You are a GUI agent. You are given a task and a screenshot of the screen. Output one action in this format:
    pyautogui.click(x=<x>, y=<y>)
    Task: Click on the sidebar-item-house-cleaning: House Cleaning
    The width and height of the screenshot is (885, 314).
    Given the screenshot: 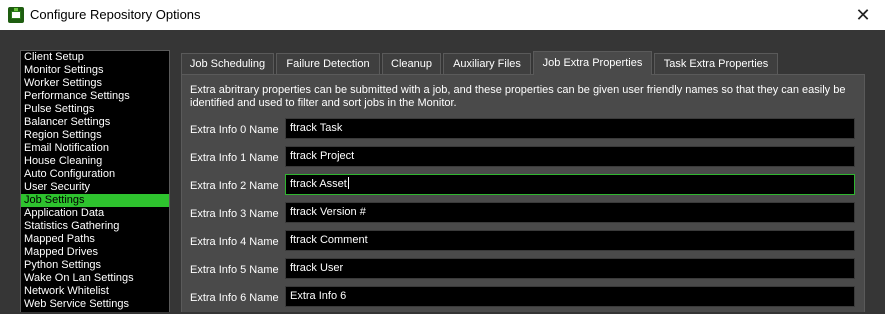 What is the action you would take?
    pyautogui.click(x=95, y=161)
    